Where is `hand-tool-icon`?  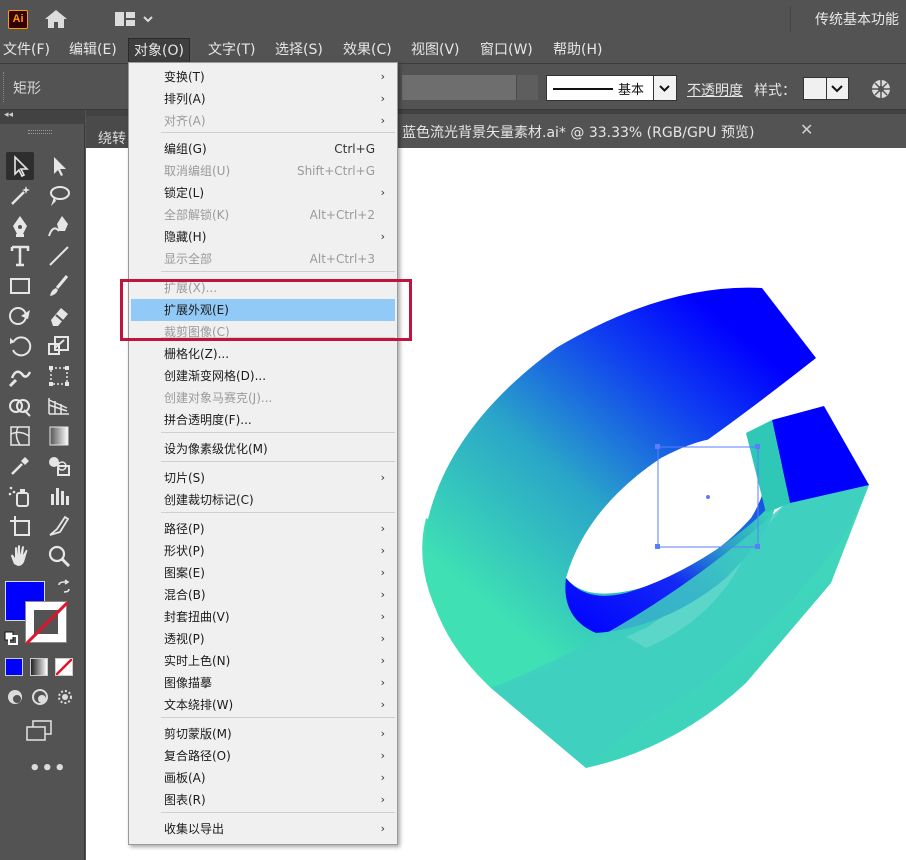 hand-tool-icon is located at coordinates (20, 556).